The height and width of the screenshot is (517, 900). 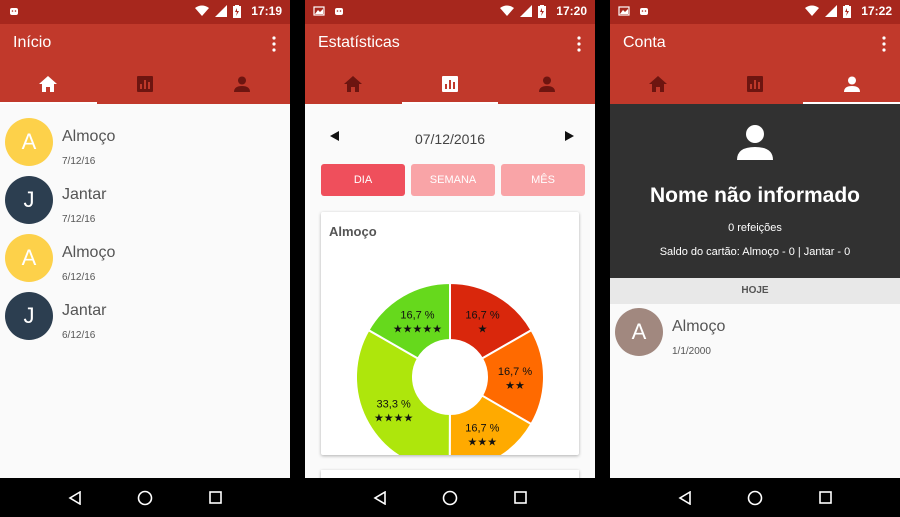 I want to click on meal-count: 0 refeições, so click(x=755, y=228).